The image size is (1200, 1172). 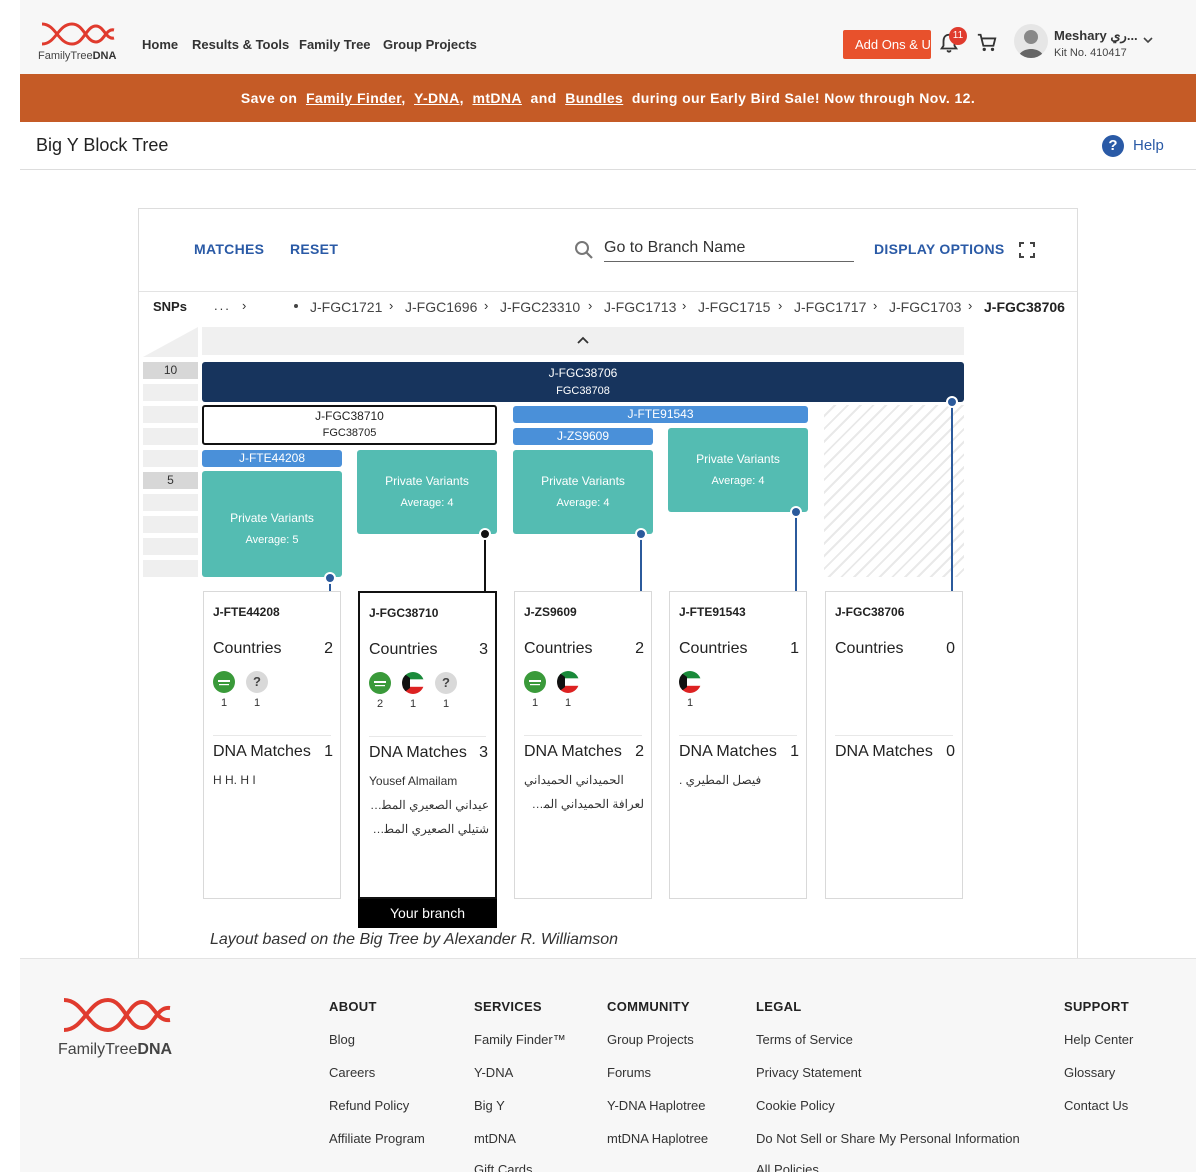 What do you see at coordinates (170, 342) in the screenshot?
I see `scale-wedge` at bounding box center [170, 342].